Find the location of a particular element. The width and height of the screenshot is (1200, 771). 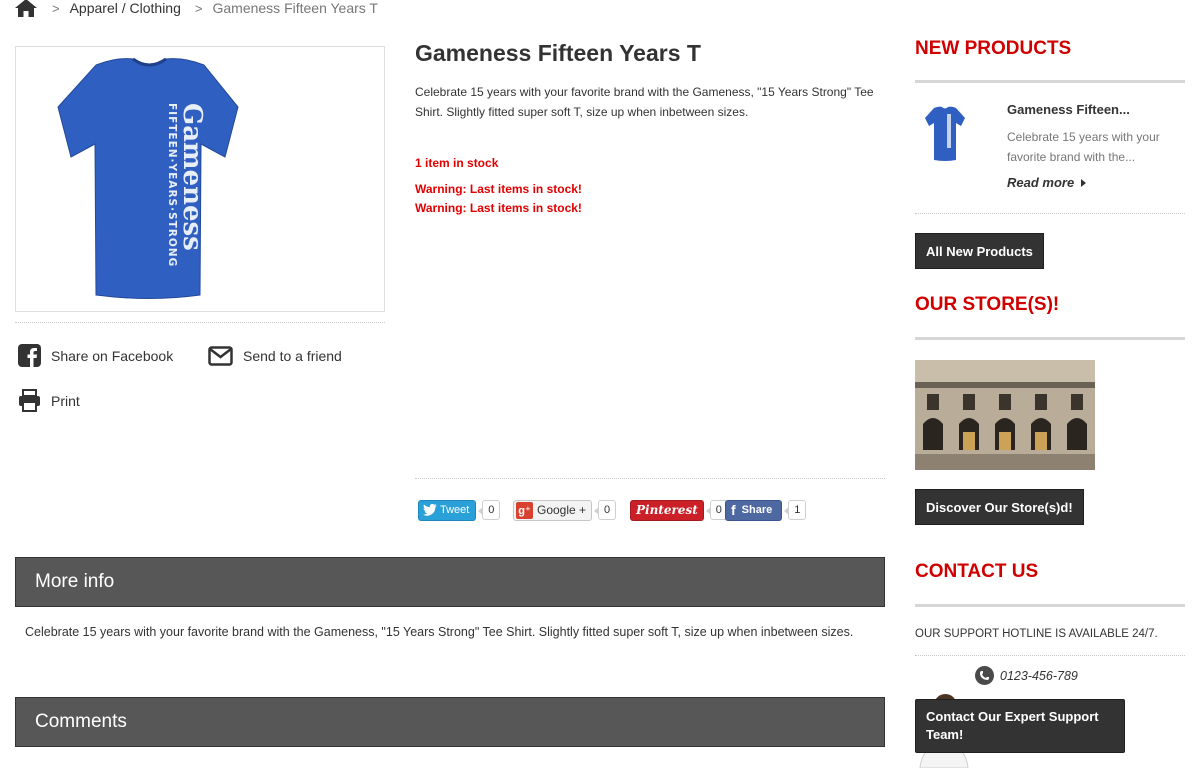

facebook-icon is located at coordinates (29, 355).